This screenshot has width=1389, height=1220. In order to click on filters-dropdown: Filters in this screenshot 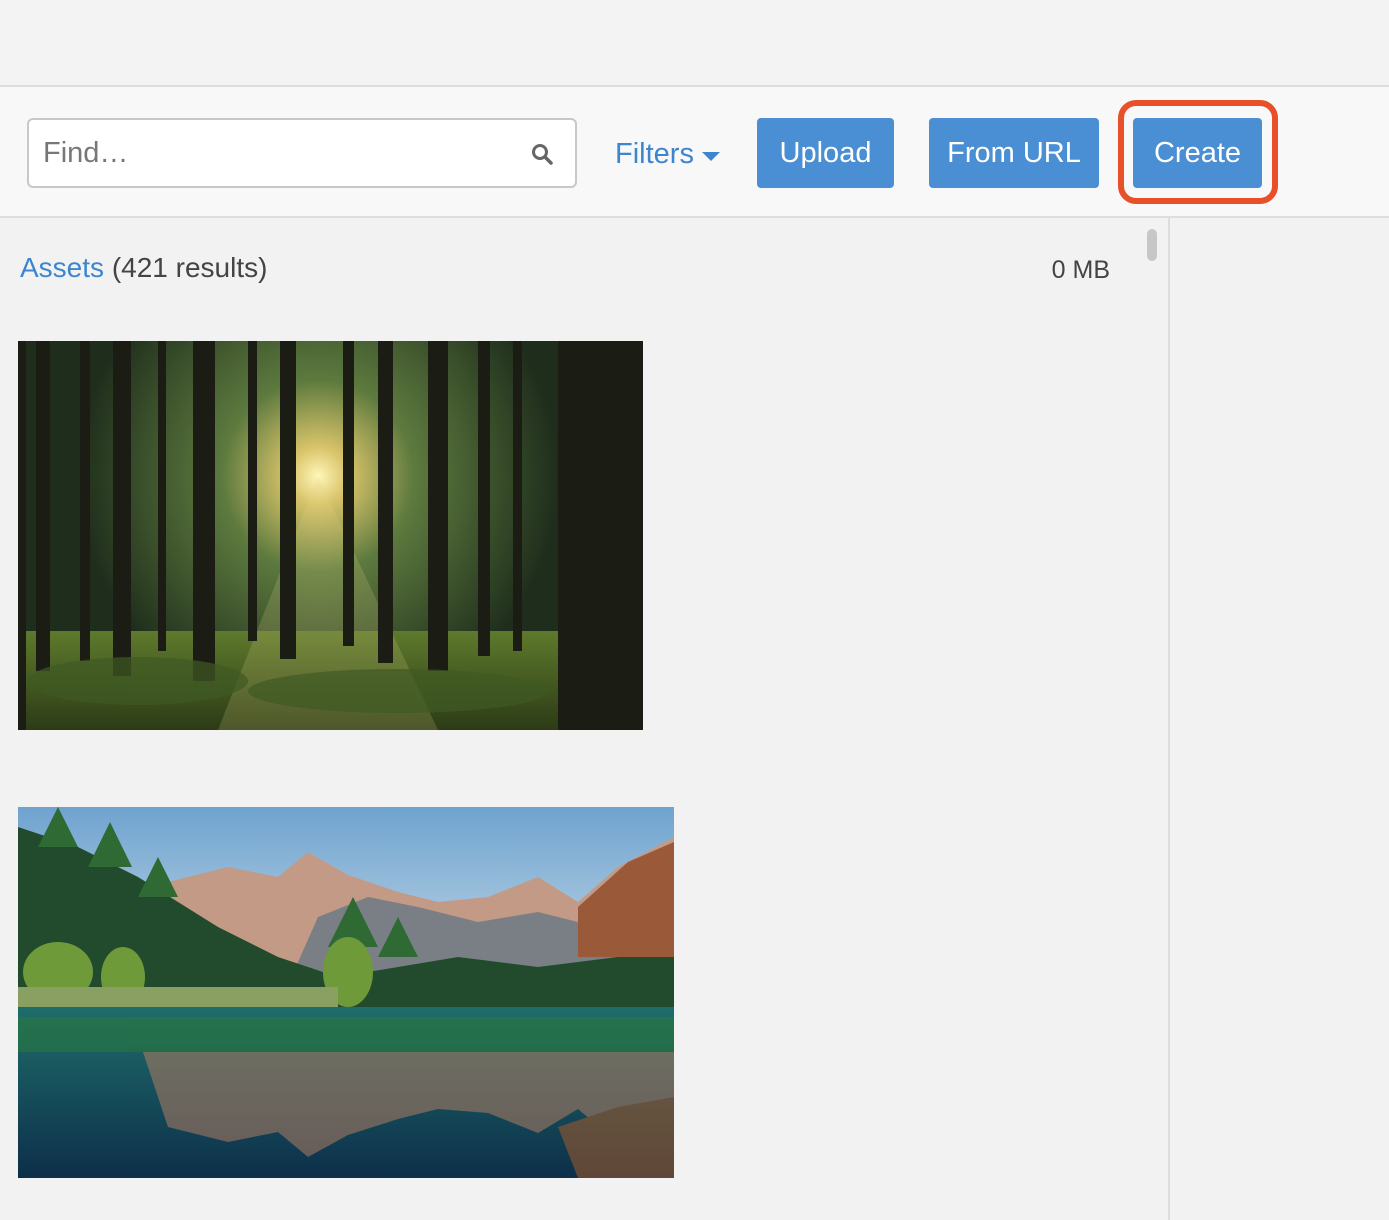, I will do `click(667, 154)`.